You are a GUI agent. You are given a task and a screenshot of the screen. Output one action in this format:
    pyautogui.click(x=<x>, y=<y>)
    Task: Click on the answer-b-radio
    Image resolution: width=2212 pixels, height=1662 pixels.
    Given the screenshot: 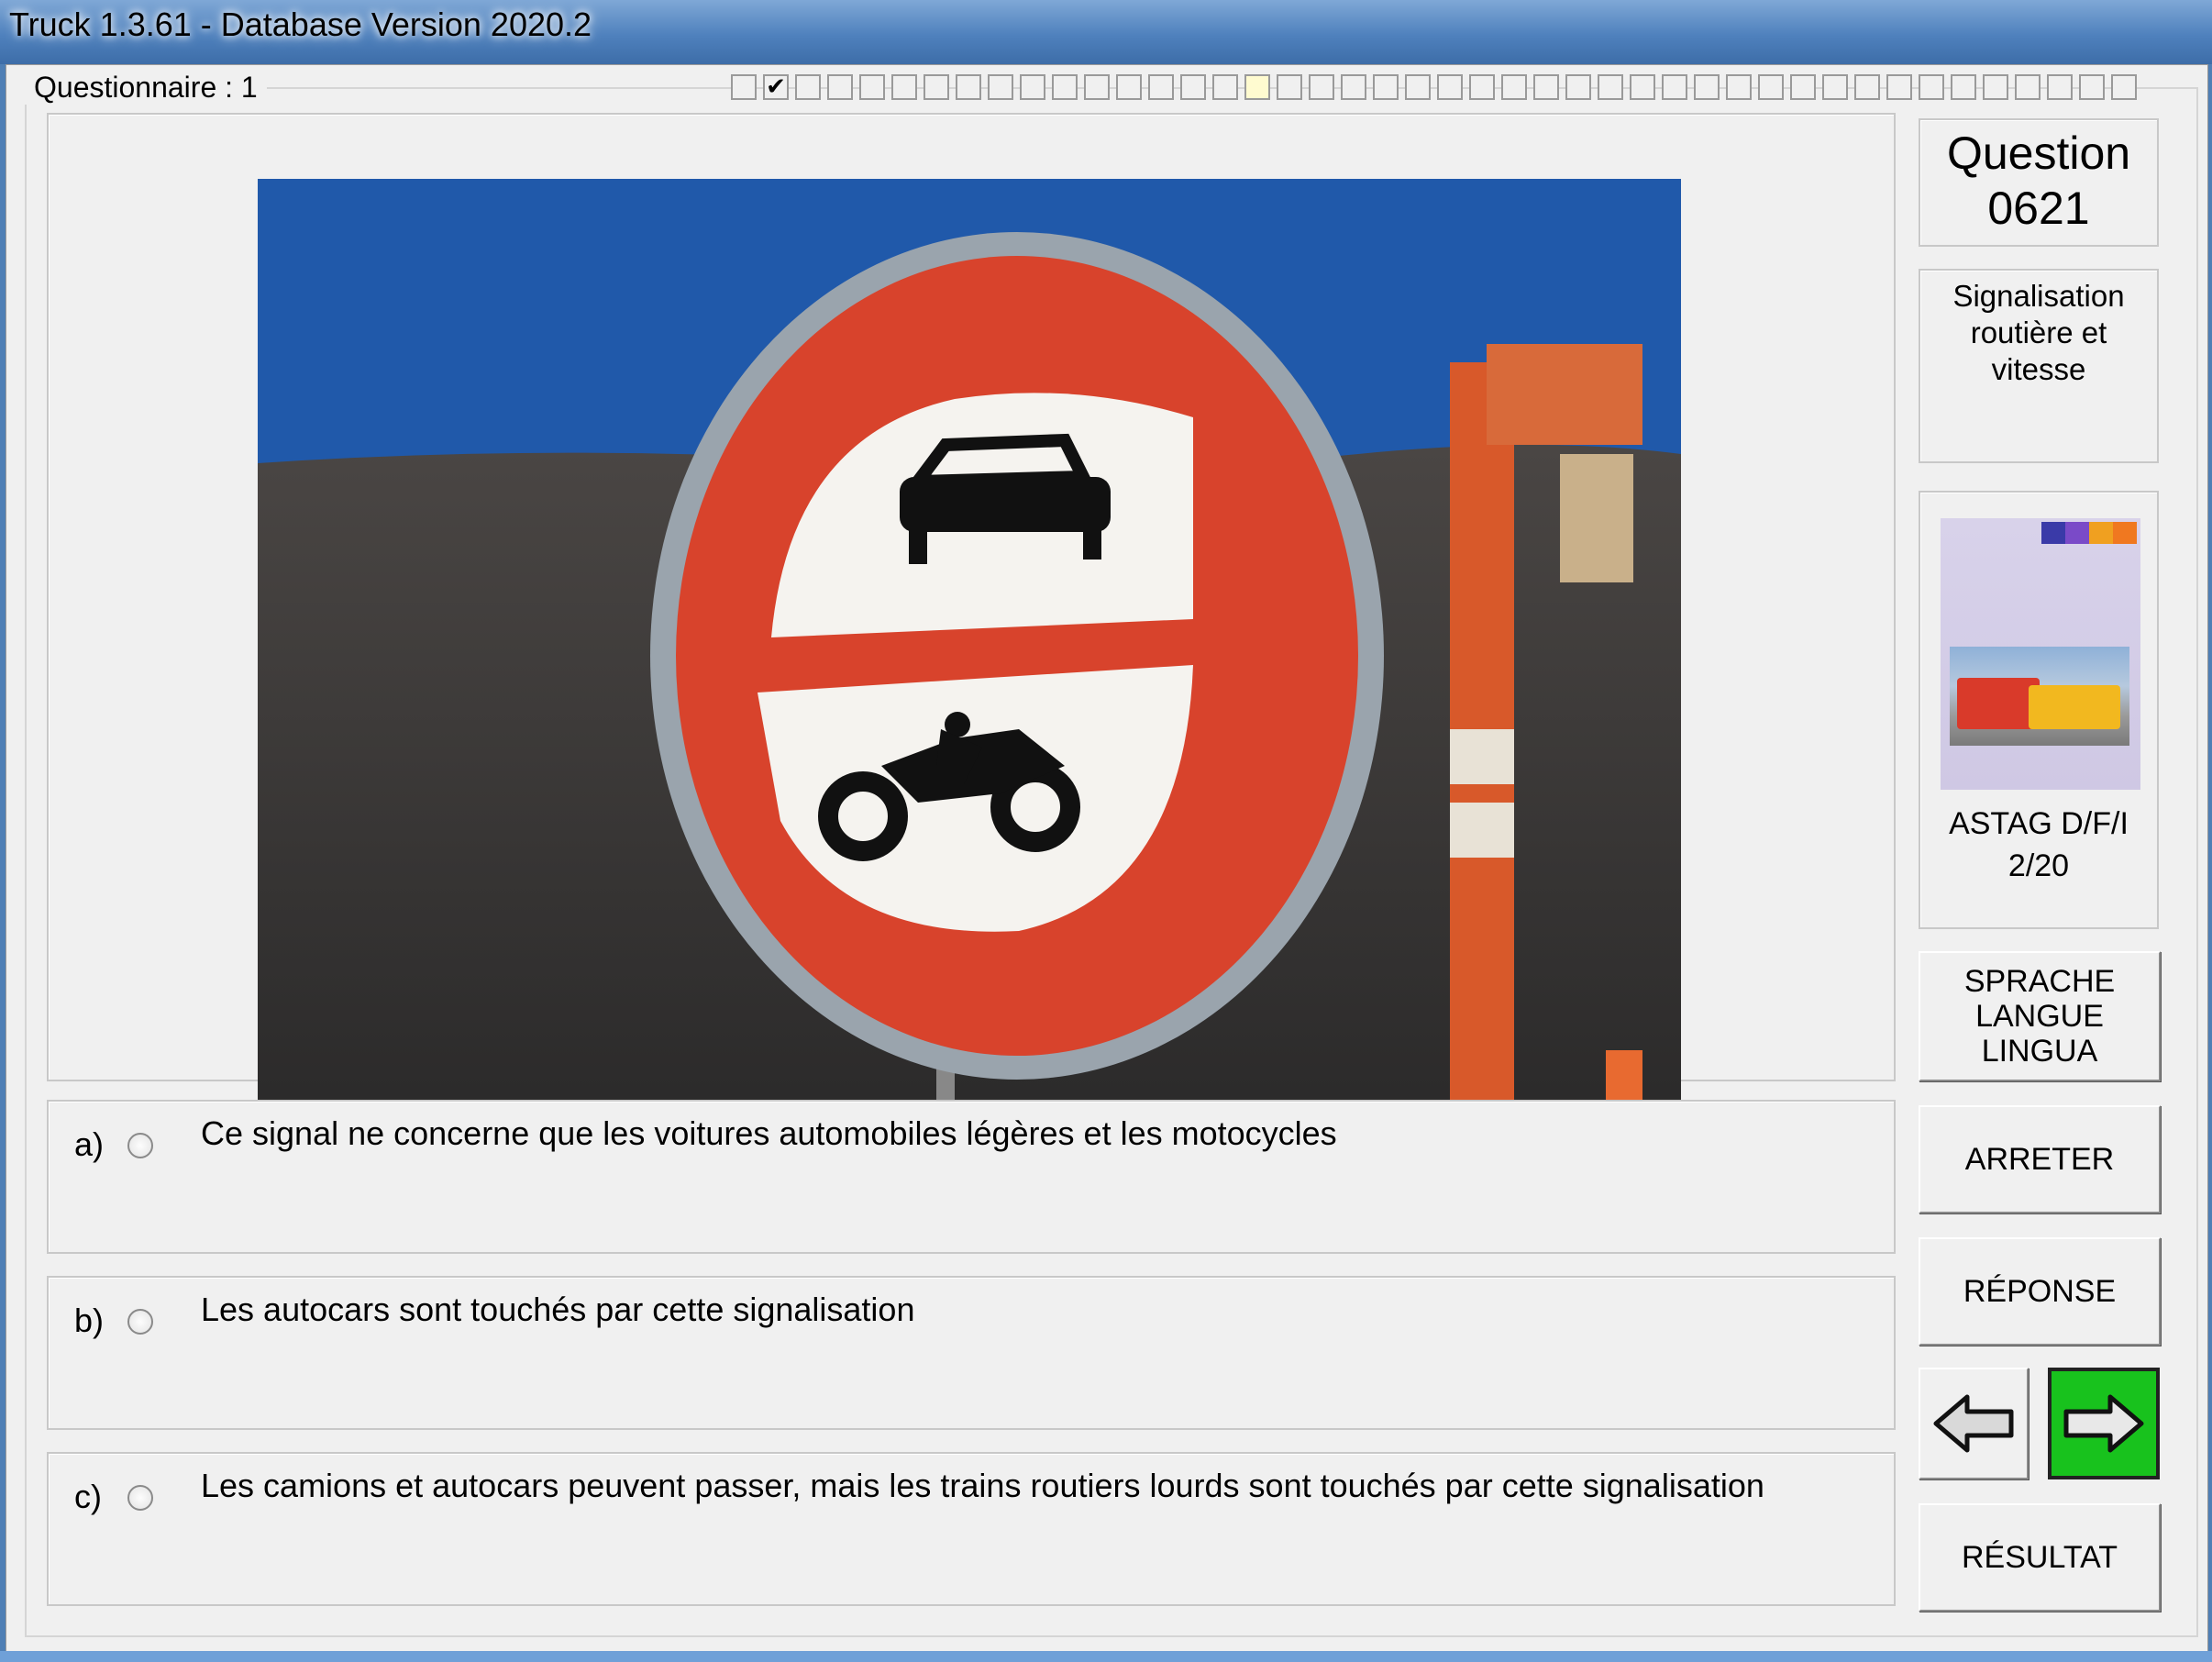 What is the action you would take?
    pyautogui.click(x=140, y=1322)
    